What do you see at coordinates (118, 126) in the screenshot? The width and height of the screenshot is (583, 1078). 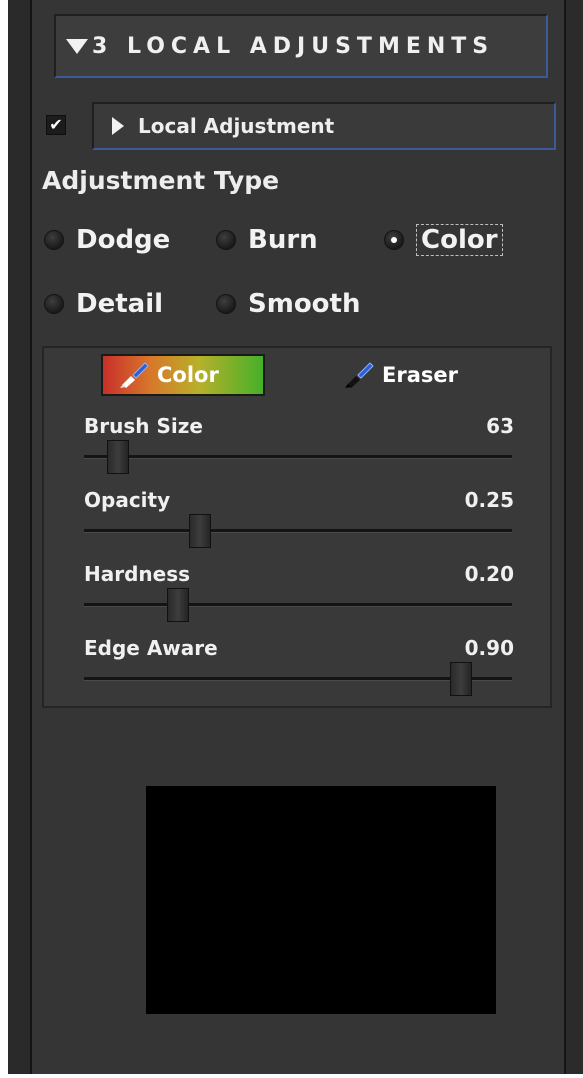 I see `triangle-right-icon` at bounding box center [118, 126].